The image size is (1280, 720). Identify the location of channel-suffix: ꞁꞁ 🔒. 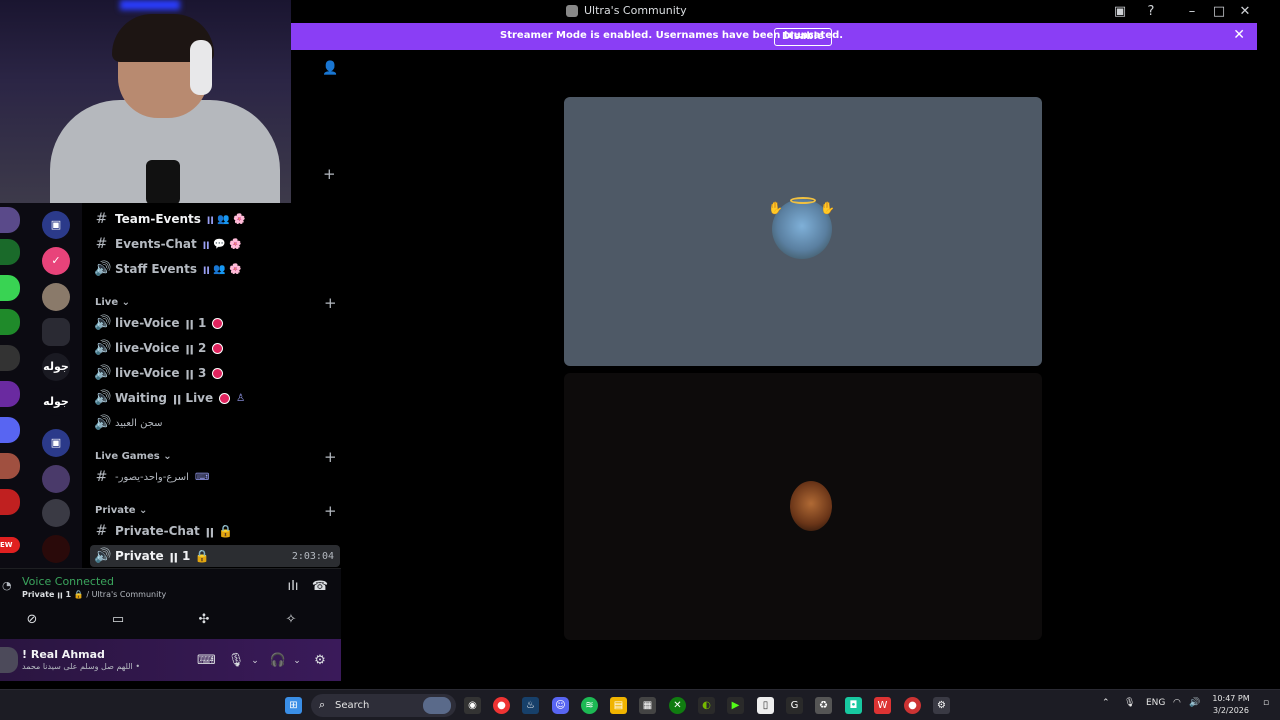
(219, 531).